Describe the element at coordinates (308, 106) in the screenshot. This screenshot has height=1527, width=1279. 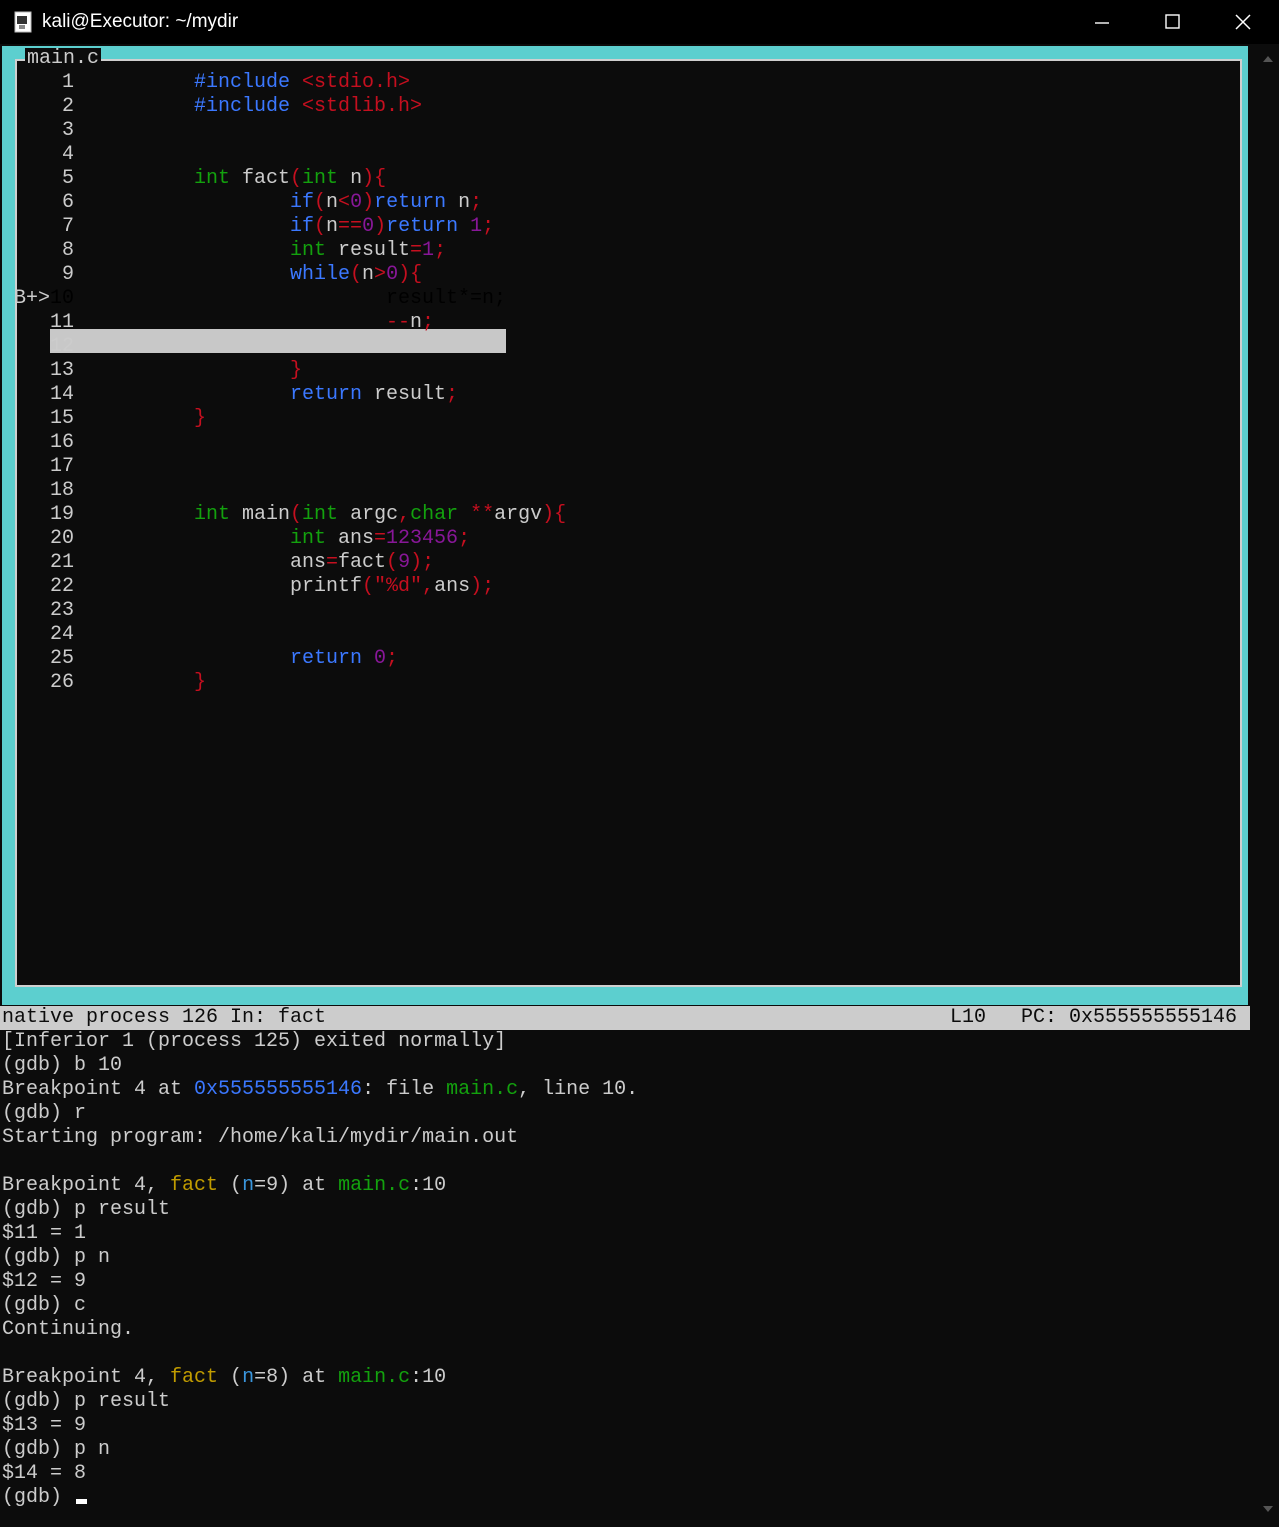
I see `source-code-text: #include <stdlib.h>` at that location.